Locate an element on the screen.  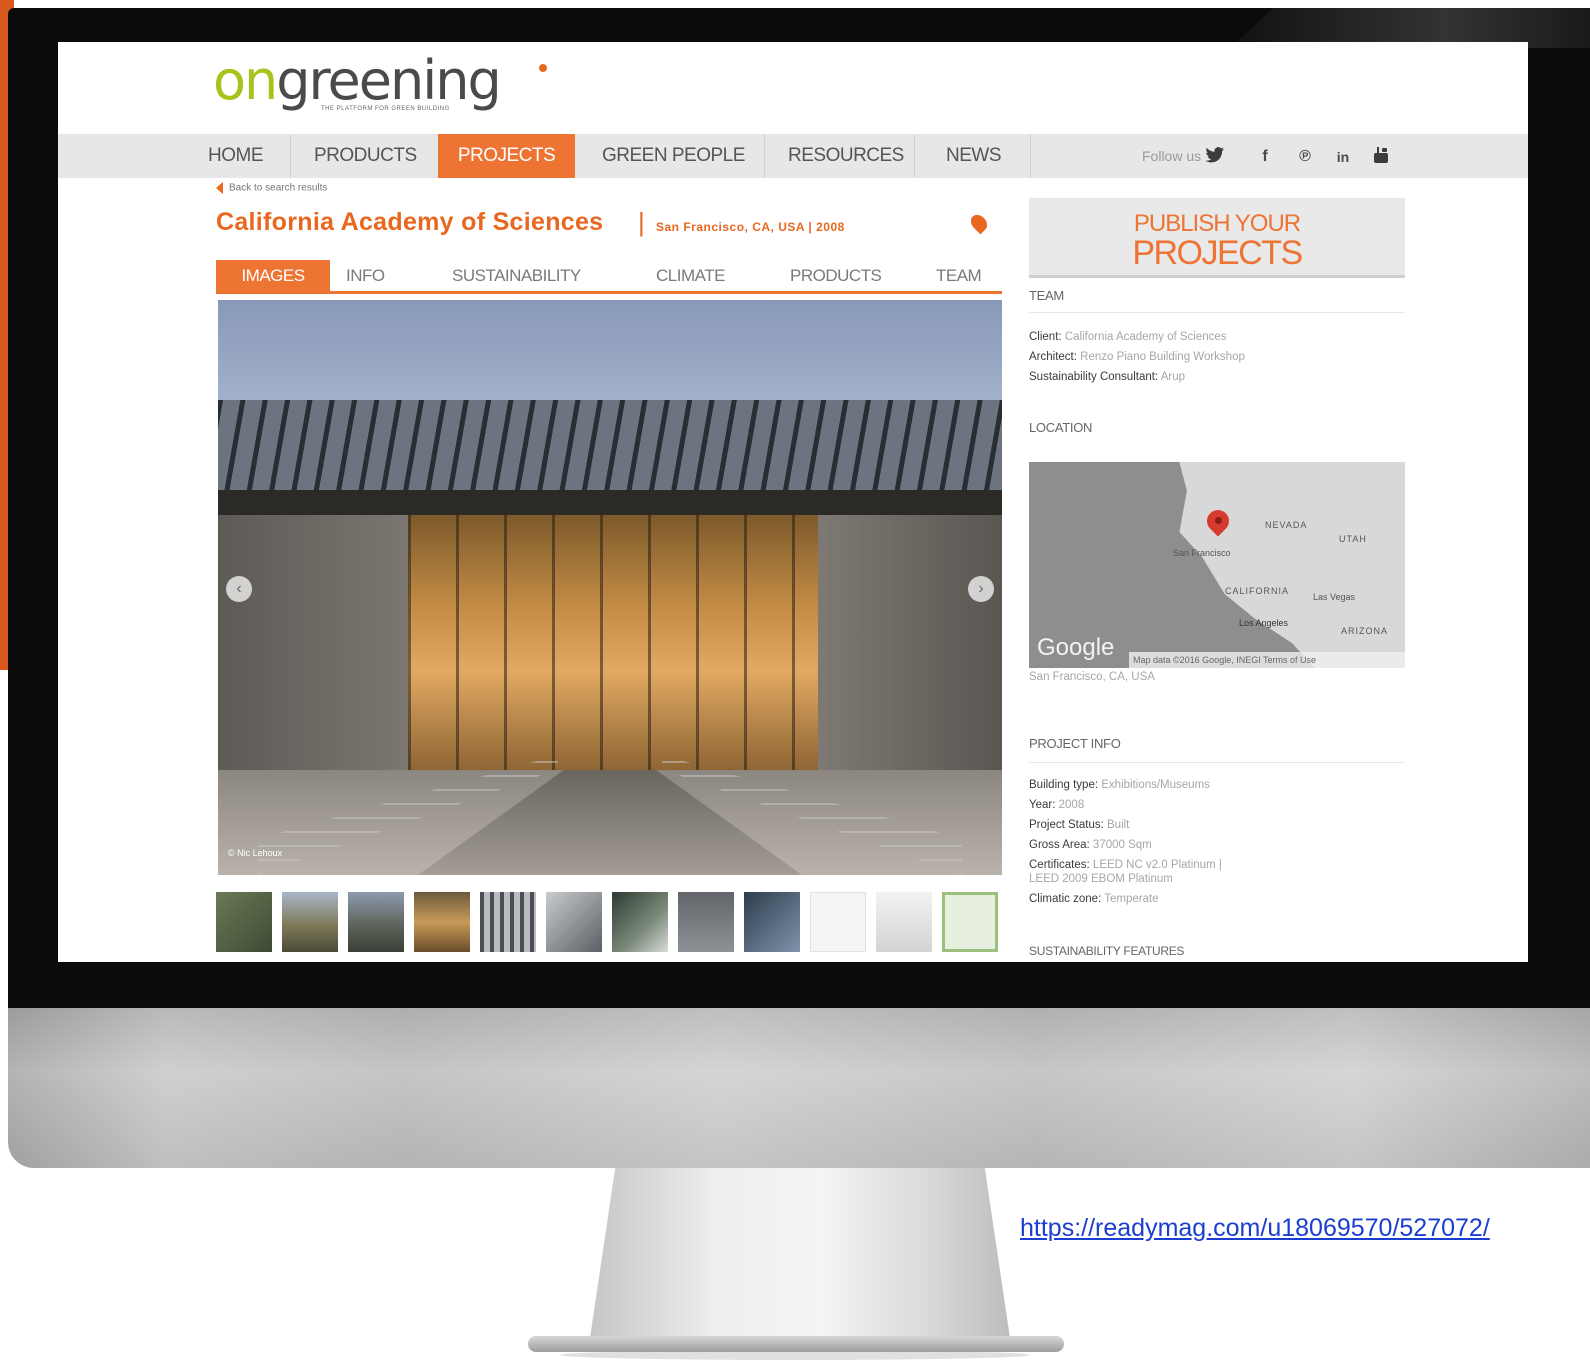
tab-info: INFO is located at coordinates (365, 276).